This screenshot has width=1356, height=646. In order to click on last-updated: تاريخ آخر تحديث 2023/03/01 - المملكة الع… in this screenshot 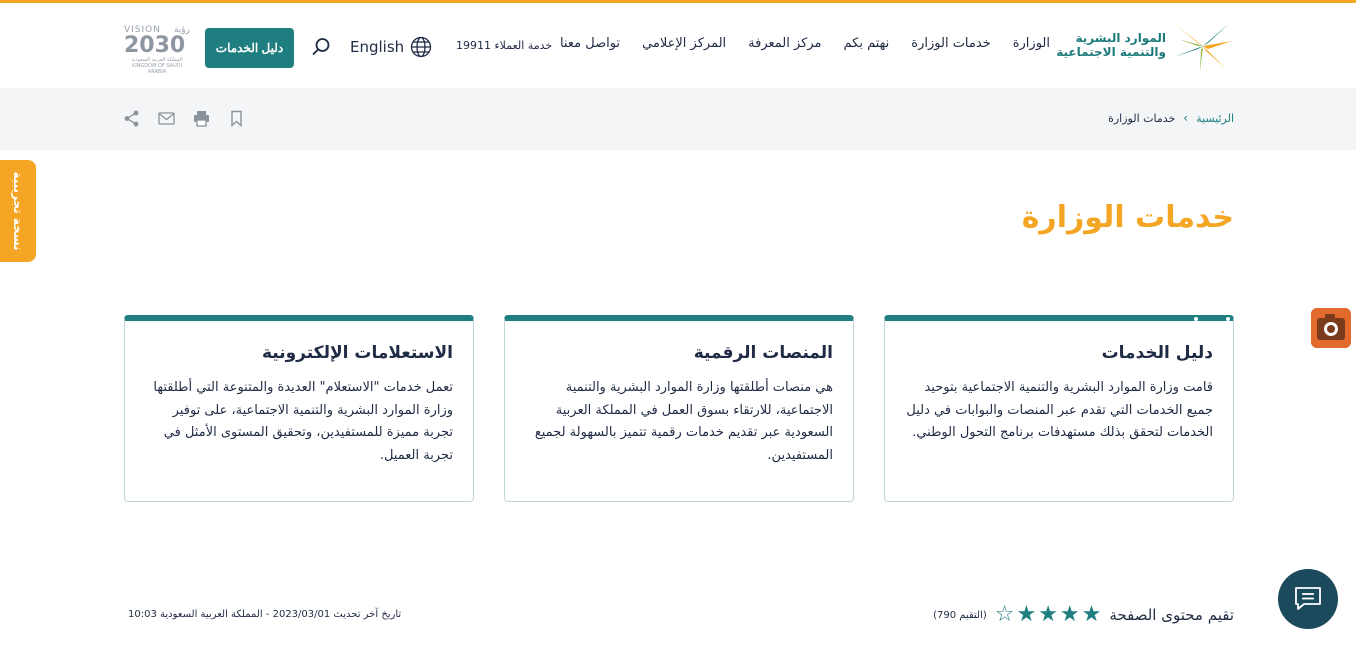, I will do `click(265, 614)`.